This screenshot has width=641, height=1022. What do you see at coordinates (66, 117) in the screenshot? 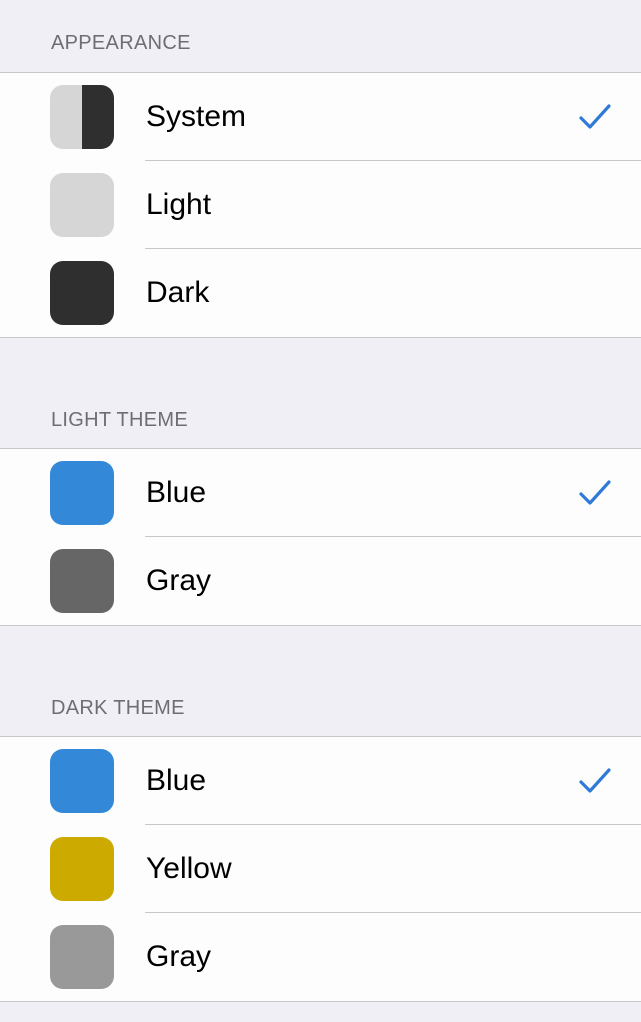
I see `light-half` at bounding box center [66, 117].